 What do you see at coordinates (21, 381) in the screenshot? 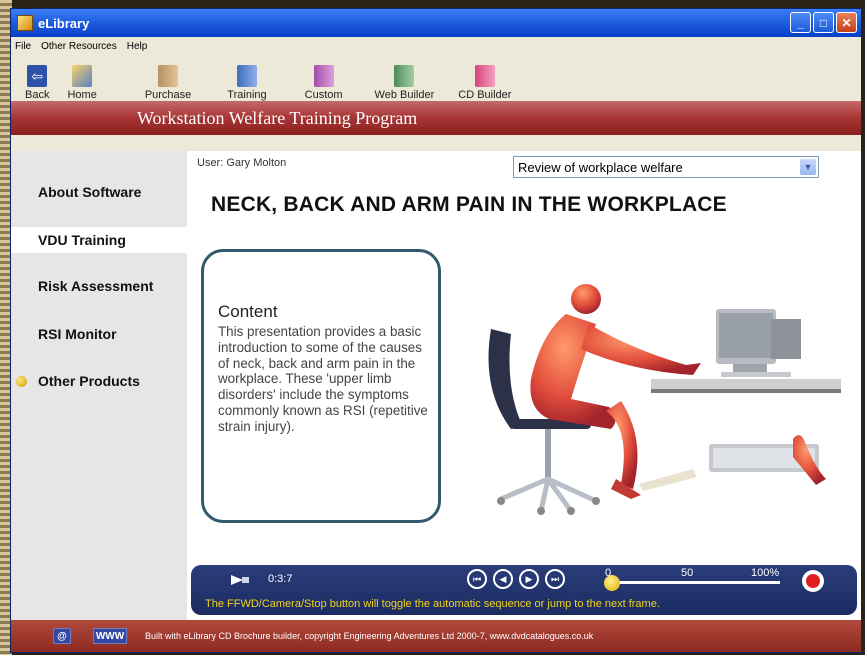
I see `bullet-icon` at bounding box center [21, 381].